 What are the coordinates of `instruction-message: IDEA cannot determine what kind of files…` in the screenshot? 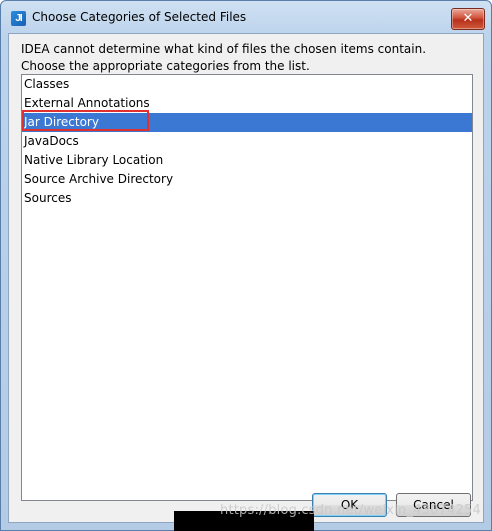 It's located at (223, 58).